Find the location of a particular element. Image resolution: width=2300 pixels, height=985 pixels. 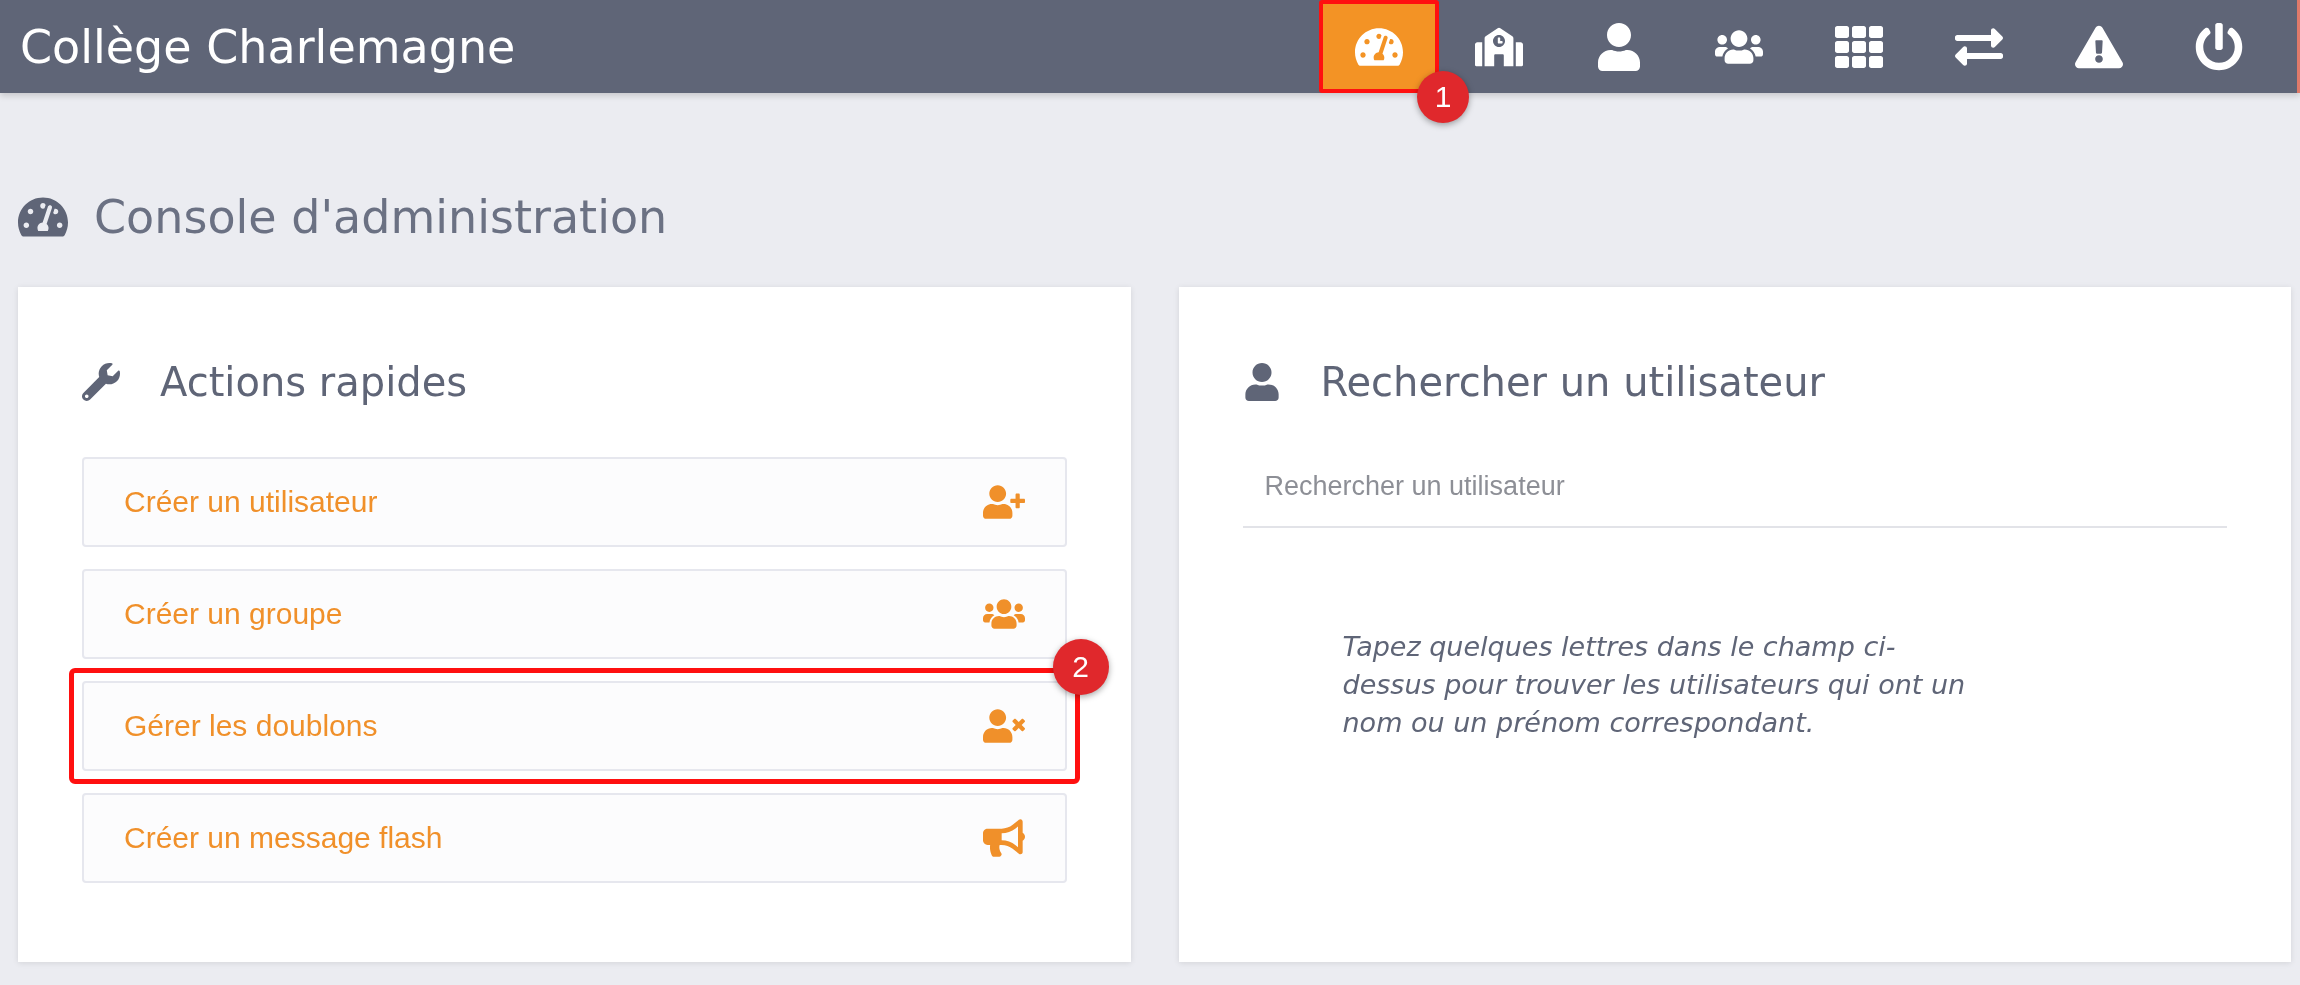

site-title: Collège Charlemagne is located at coordinates (267, 46).